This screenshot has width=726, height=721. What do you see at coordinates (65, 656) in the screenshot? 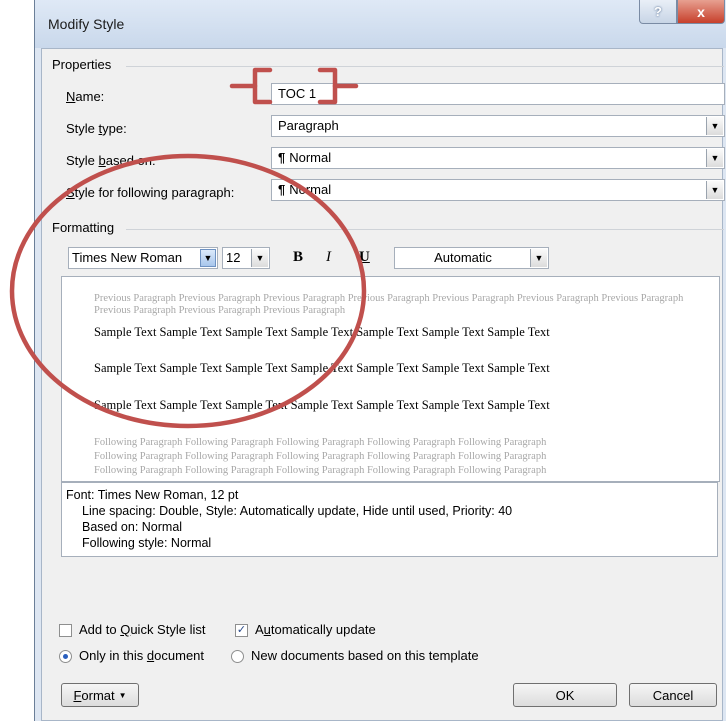
I see `only-this-document-radio` at bounding box center [65, 656].